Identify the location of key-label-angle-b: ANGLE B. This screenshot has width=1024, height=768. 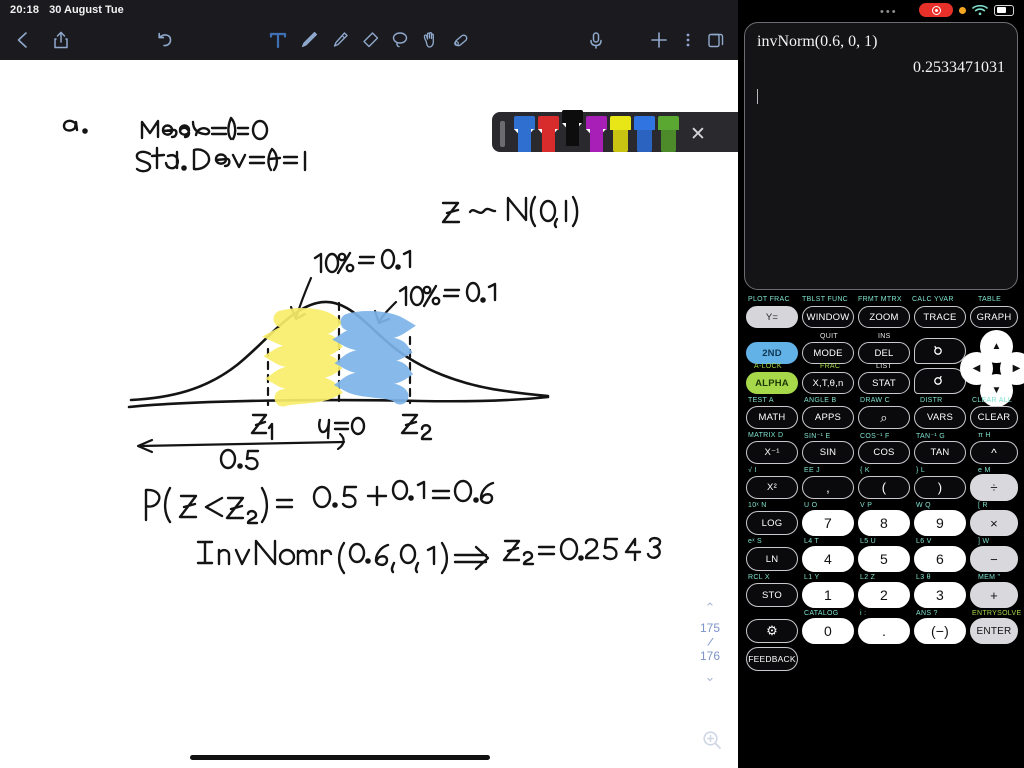
(820, 400).